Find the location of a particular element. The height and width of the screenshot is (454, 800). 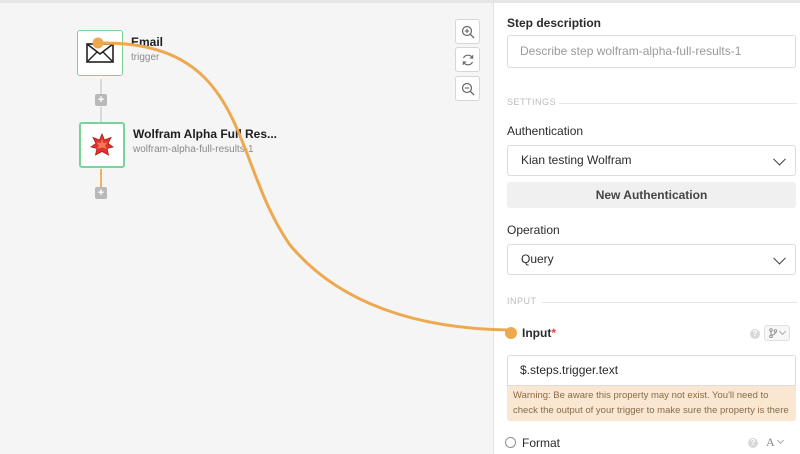

text-format-icon: A is located at coordinates (770, 441).